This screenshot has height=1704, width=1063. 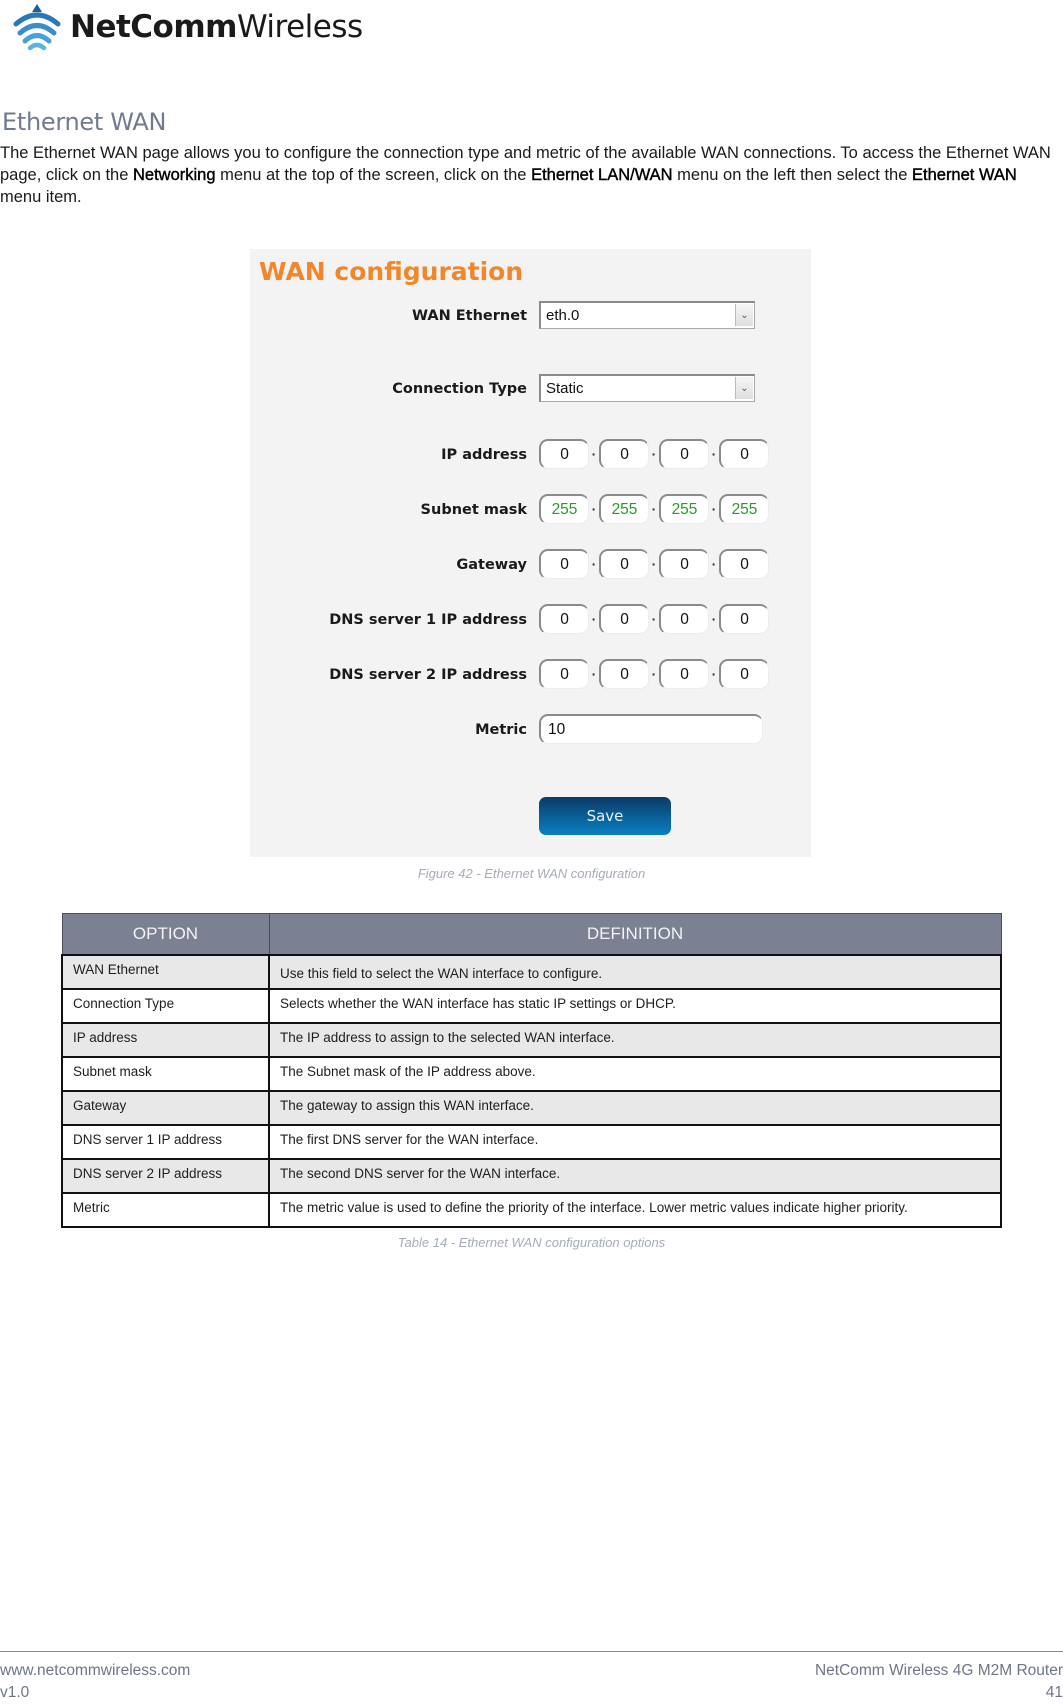 I want to click on dns-server-1-octet-2: 0, so click(x=624, y=619).